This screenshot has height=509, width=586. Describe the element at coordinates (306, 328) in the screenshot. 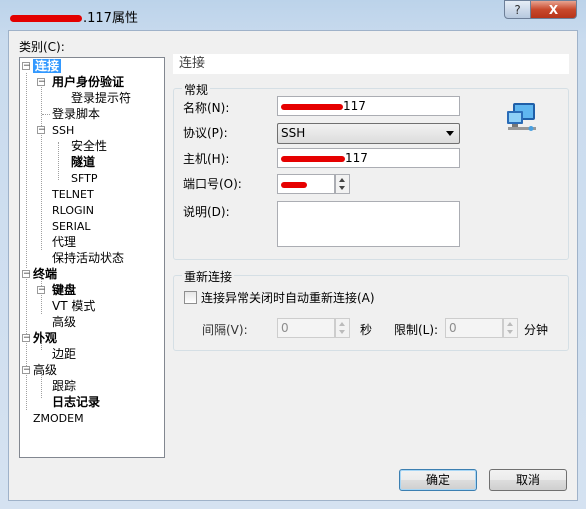

I see `interval-input: 0` at that location.